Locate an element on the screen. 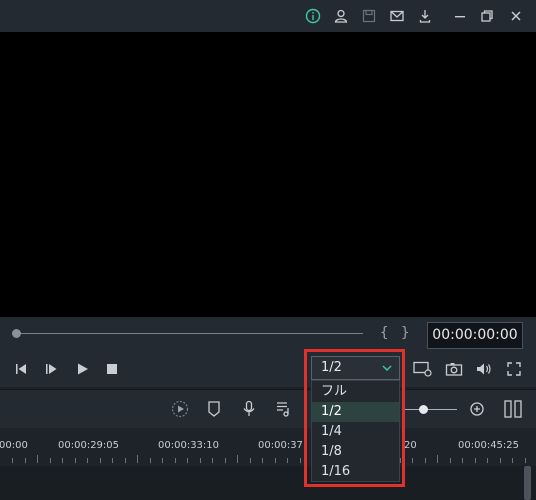 Image resolution: width=536 pixels, height=500 pixels. save-icon is located at coordinates (369, 16).